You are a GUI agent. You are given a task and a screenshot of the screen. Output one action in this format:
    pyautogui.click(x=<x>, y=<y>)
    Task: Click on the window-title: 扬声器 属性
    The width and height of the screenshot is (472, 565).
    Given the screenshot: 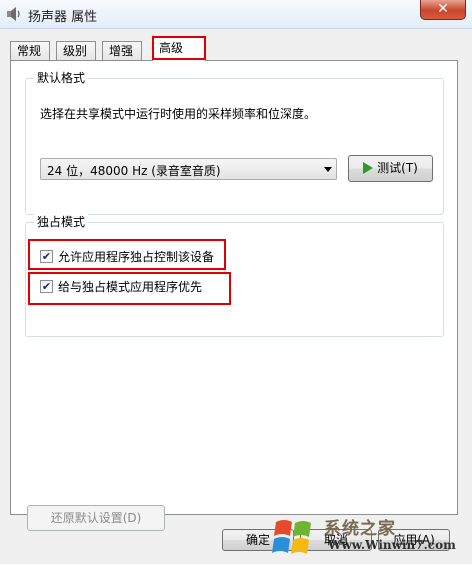 What is the action you would take?
    pyautogui.click(x=63, y=17)
    